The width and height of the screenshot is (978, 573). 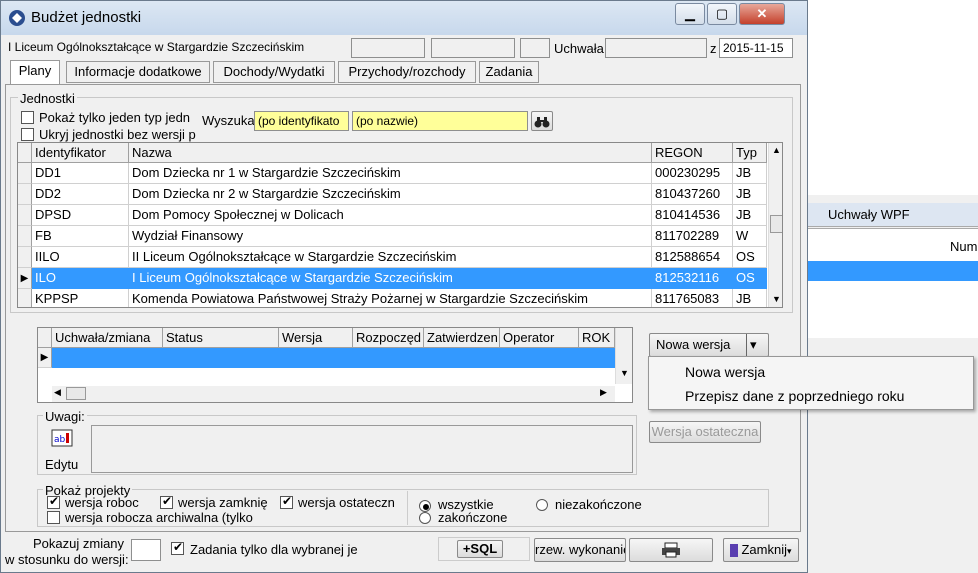 I want to click on zadania-tylko-label: Zadania tylko dla wybranej je, so click(x=274, y=549).